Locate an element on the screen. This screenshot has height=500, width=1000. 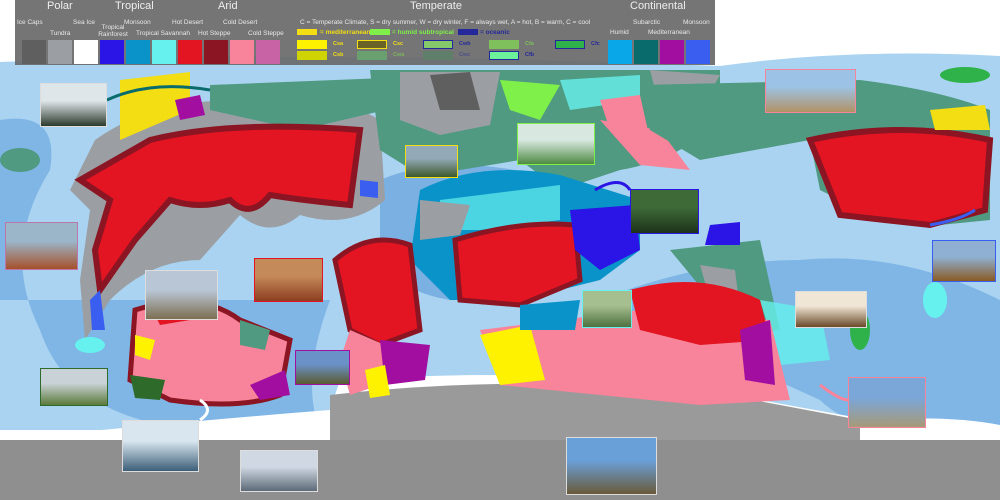
label-subarctic: Subarctic is located at coordinates (647, 22).